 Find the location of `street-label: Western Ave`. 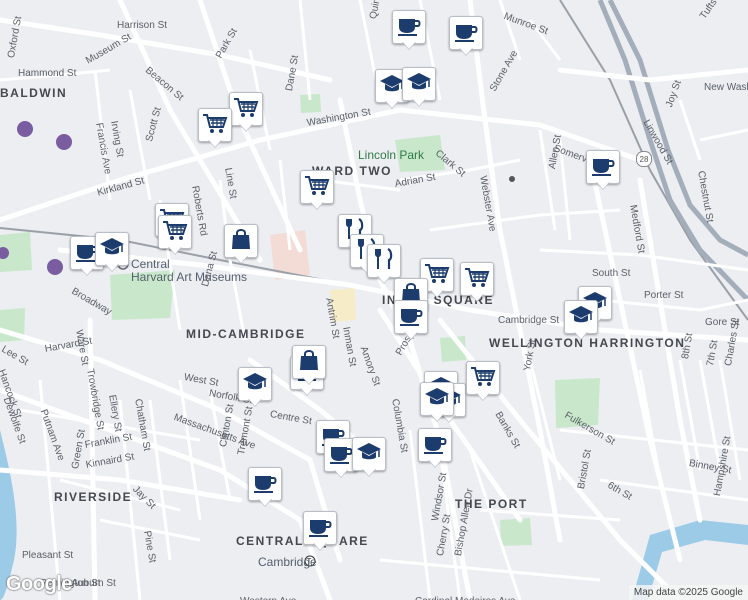

street-label: Western Ave is located at coordinates (268, 598).